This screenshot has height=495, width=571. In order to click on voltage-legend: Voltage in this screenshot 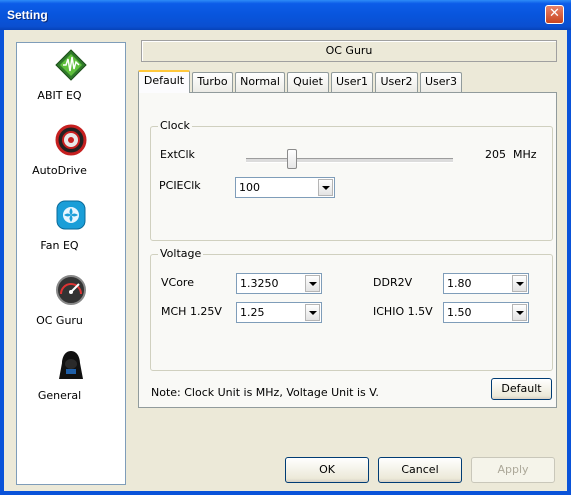, I will do `click(181, 253)`.